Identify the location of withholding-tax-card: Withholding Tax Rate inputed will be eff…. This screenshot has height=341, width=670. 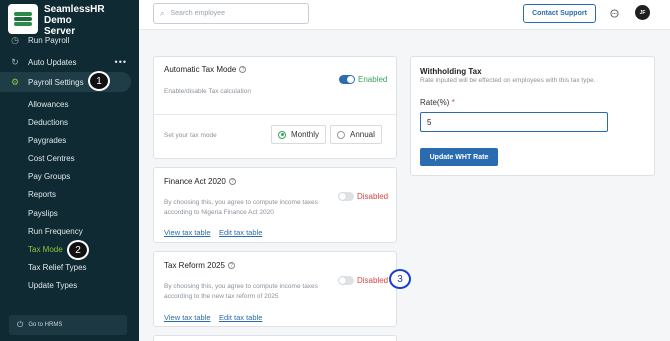
(532, 116).